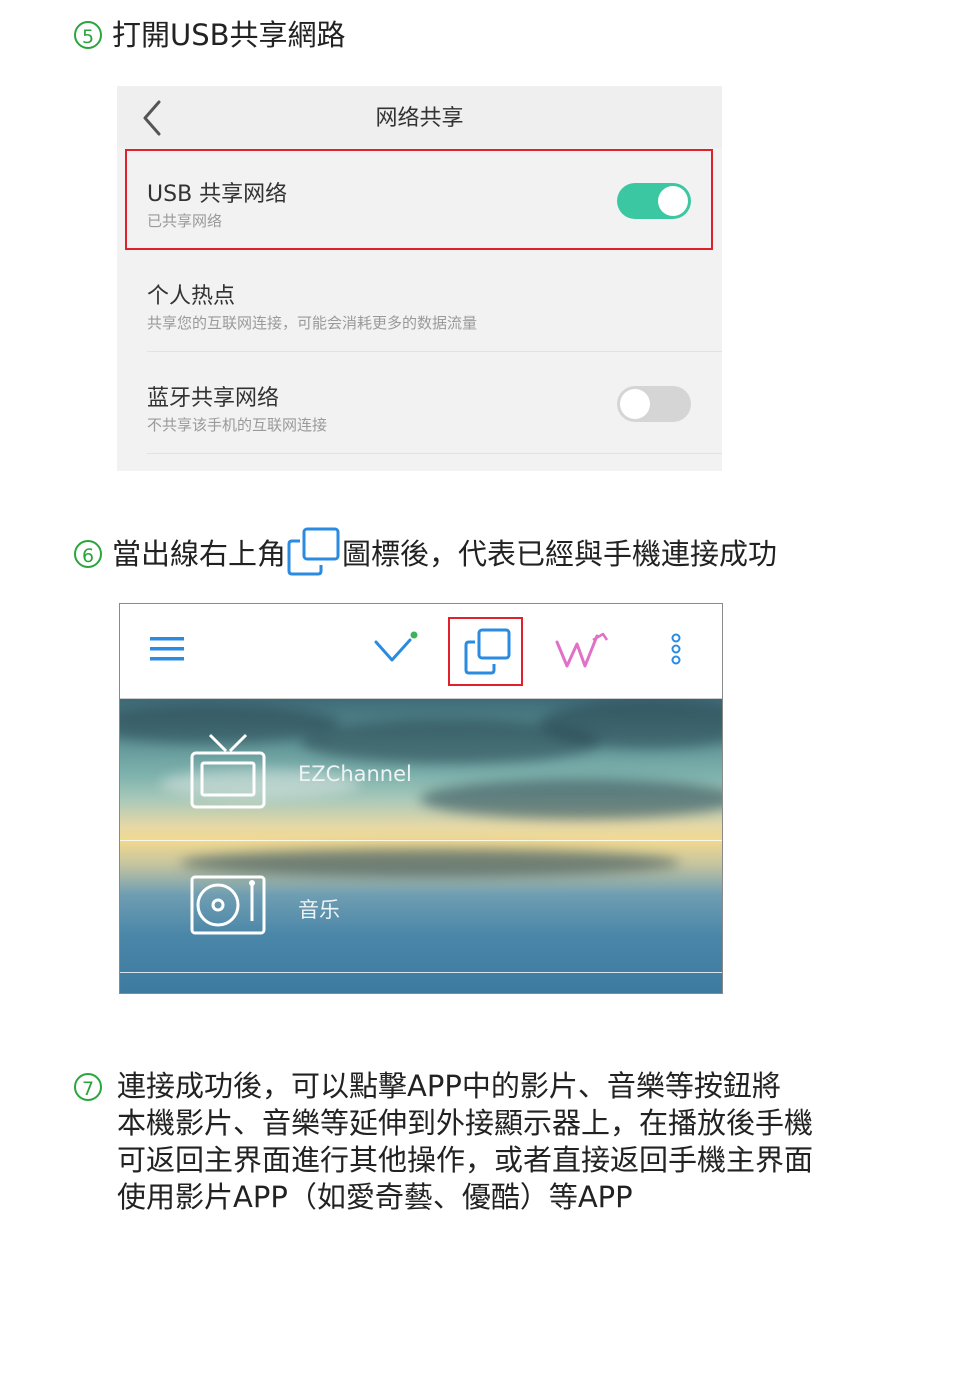 This screenshot has height=1378, width=960. Describe the element at coordinates (571, 799) in the screenshot. I see `cloud` at that location.